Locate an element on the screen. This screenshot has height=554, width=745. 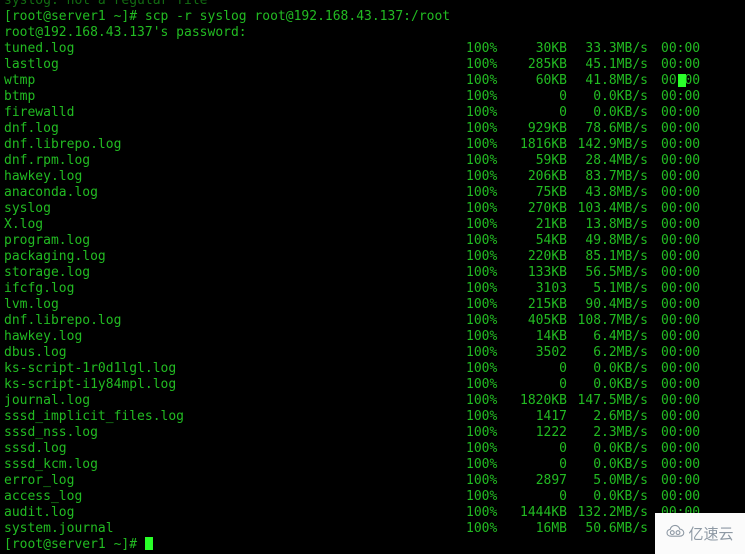
transfer-size: 1444KB is located at coordinates (543, 512).